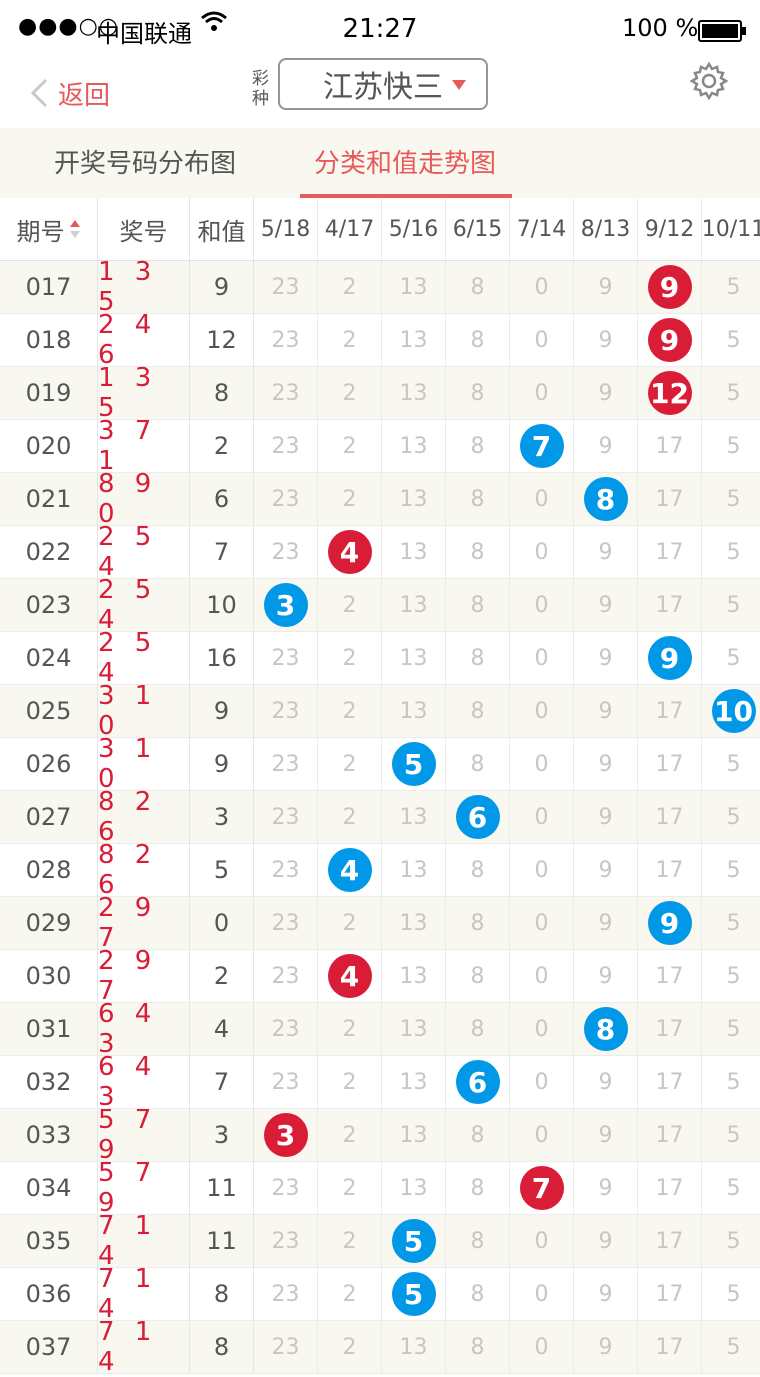 This screenshot has height=1377, width=760. What do you see at coordinates (128, 1029) in the screenshot?
I see `prize-number-cell-text: 6 4 3` at bounding box center [128, 1029].